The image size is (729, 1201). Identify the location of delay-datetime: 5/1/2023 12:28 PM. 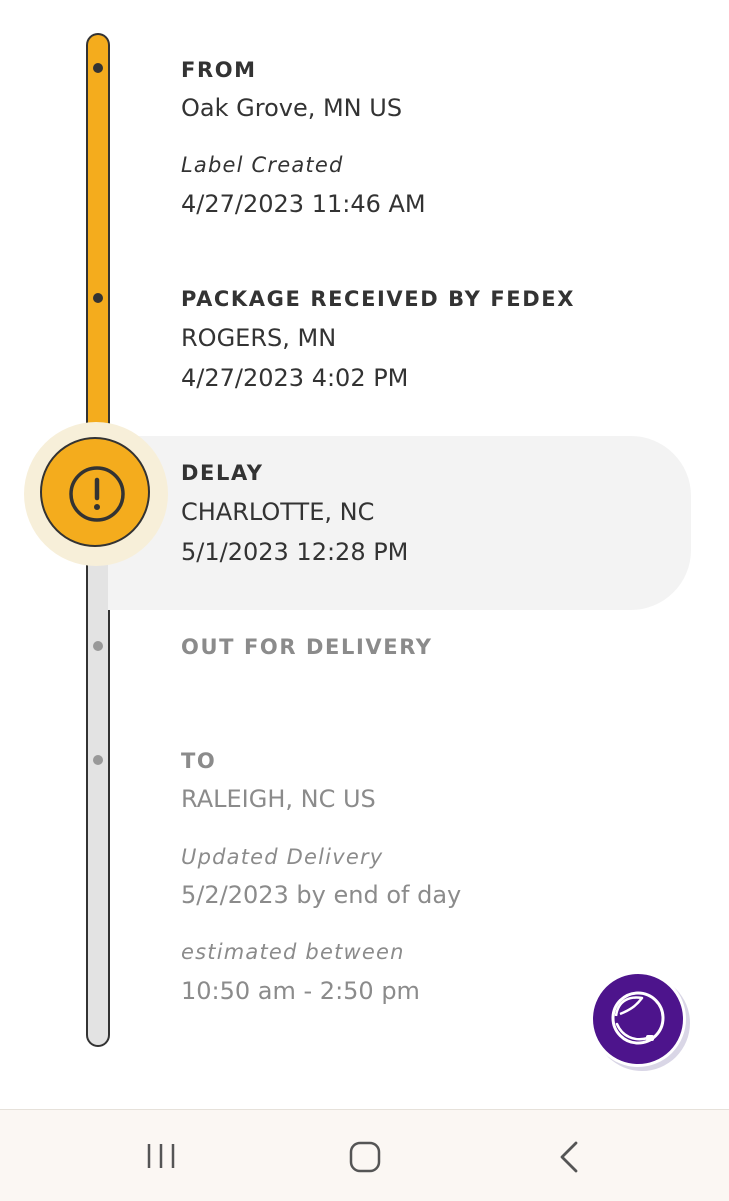
(295, 552).